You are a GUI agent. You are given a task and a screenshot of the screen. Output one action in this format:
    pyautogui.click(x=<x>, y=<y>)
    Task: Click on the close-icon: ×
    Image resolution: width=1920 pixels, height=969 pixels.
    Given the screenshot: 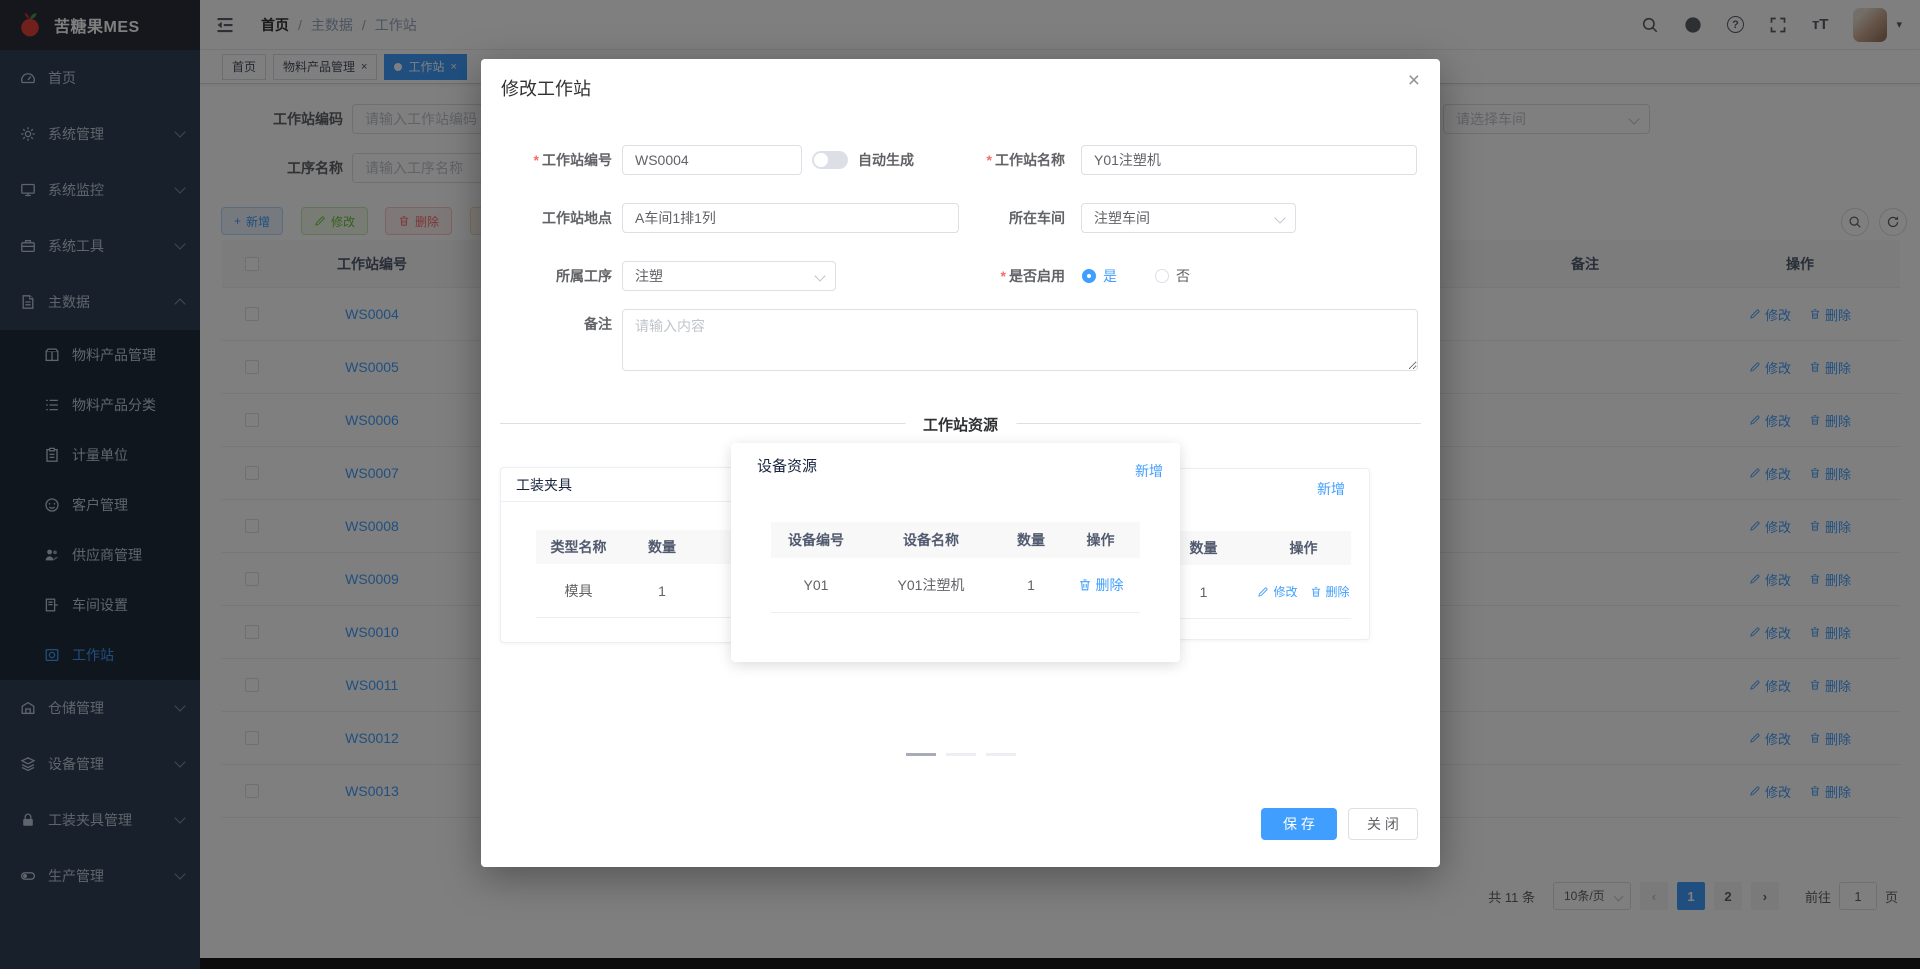 What is the action you would take?
    pyautogui.click(x=1414, y=81)
    